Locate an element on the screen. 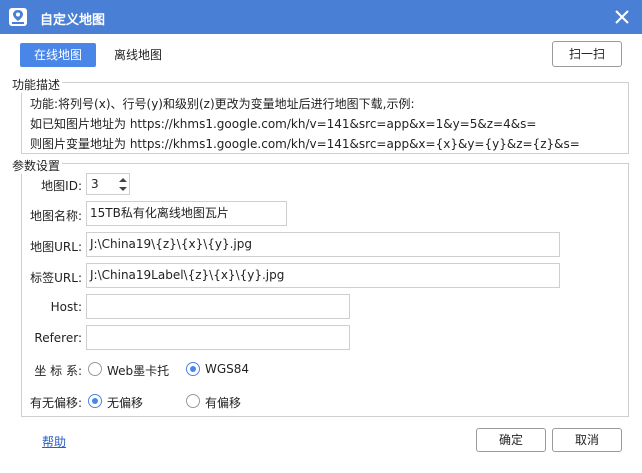 The height and width of the screenshot is (473, 642). spin-up-icon is located at coordinates (123, 180).